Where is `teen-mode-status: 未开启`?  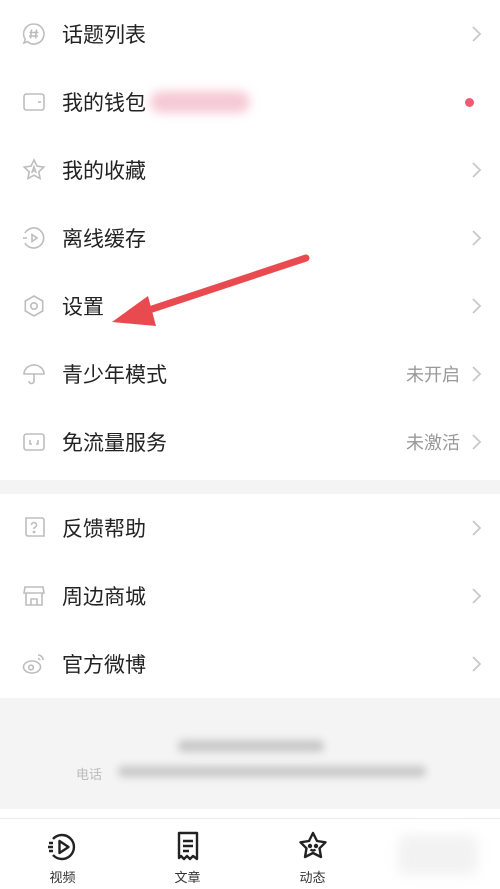
teen-mode-status: 未开启 is located at coordinates (433, 375).